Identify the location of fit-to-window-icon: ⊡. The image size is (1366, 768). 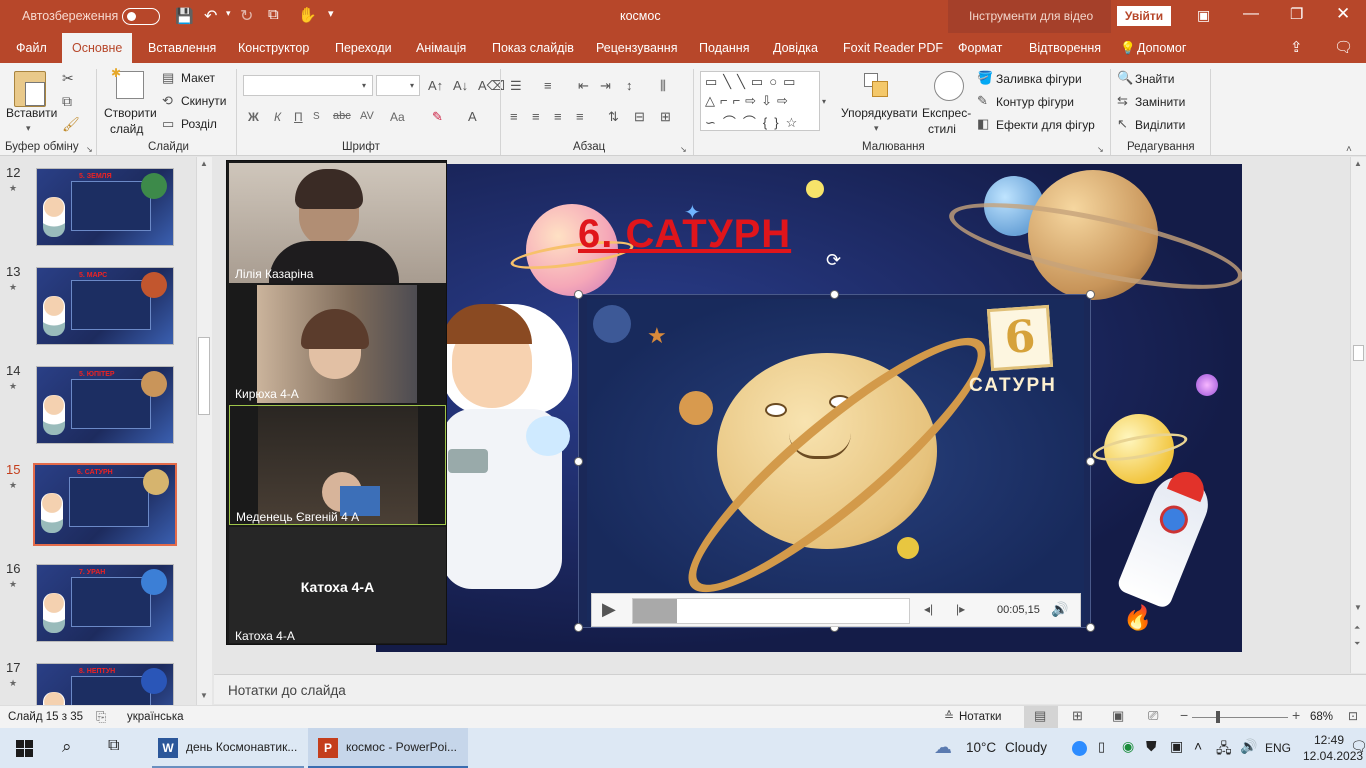
(1353, 716).